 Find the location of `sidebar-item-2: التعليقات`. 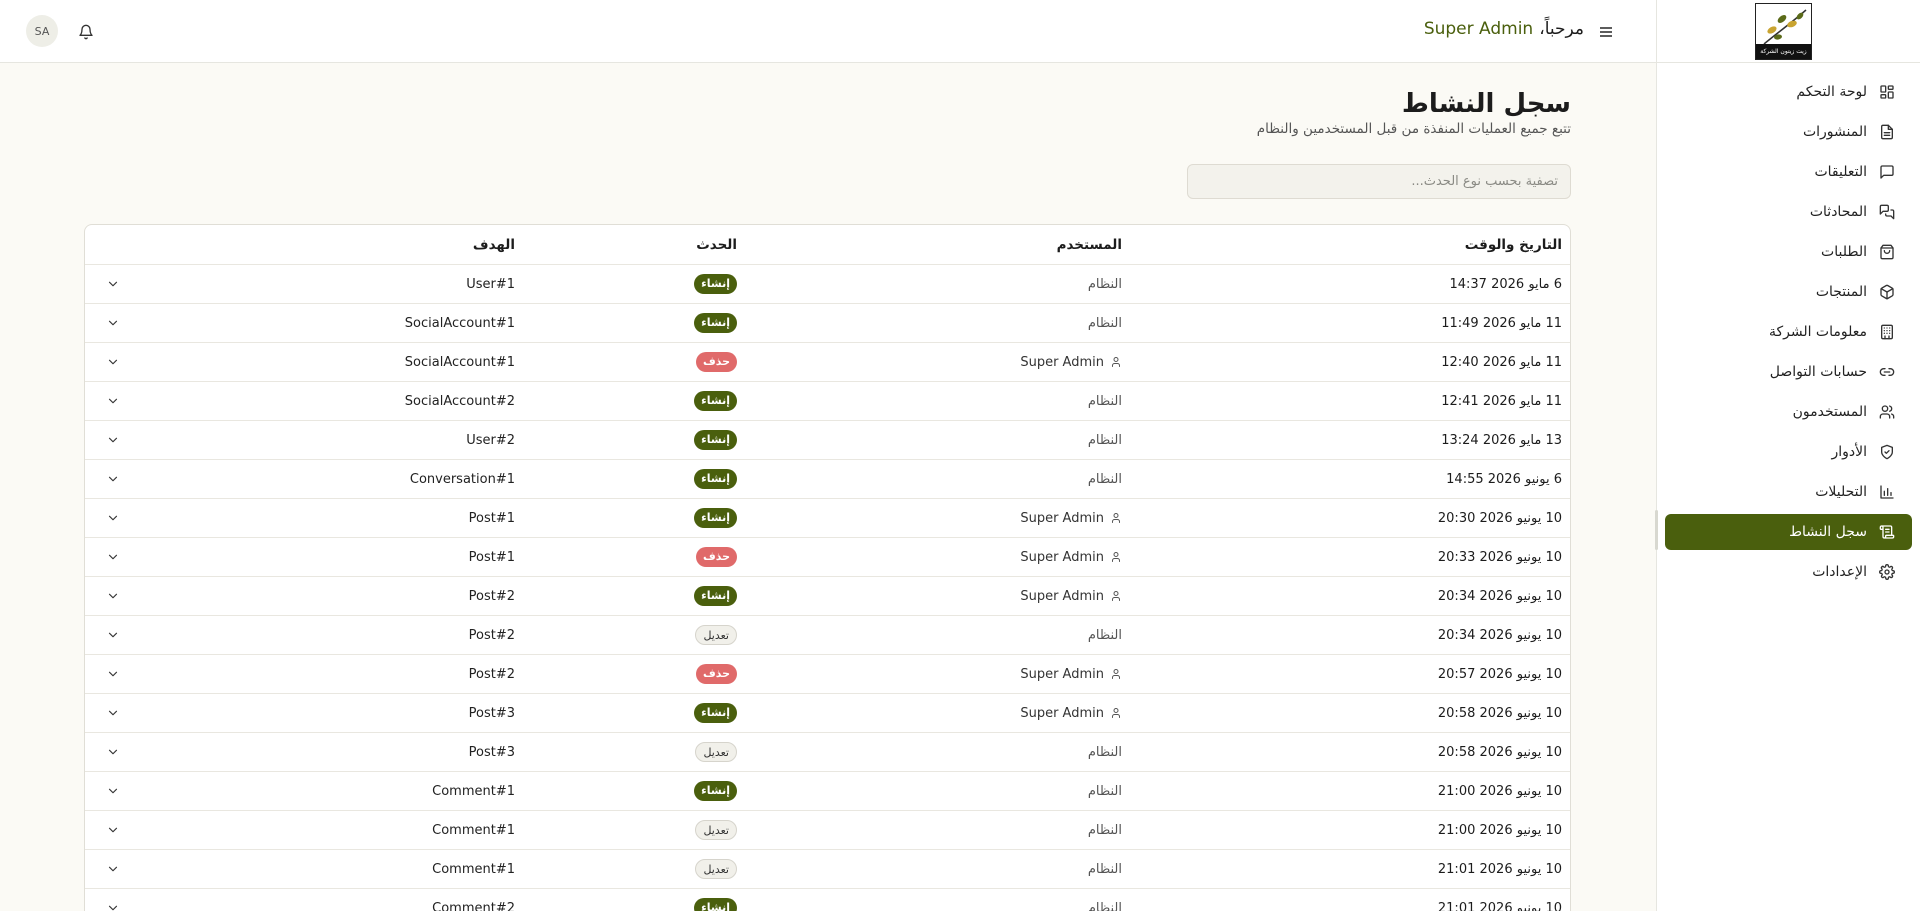

sidebar-item-2: التعليقات is located at coordinates (1788, 172).